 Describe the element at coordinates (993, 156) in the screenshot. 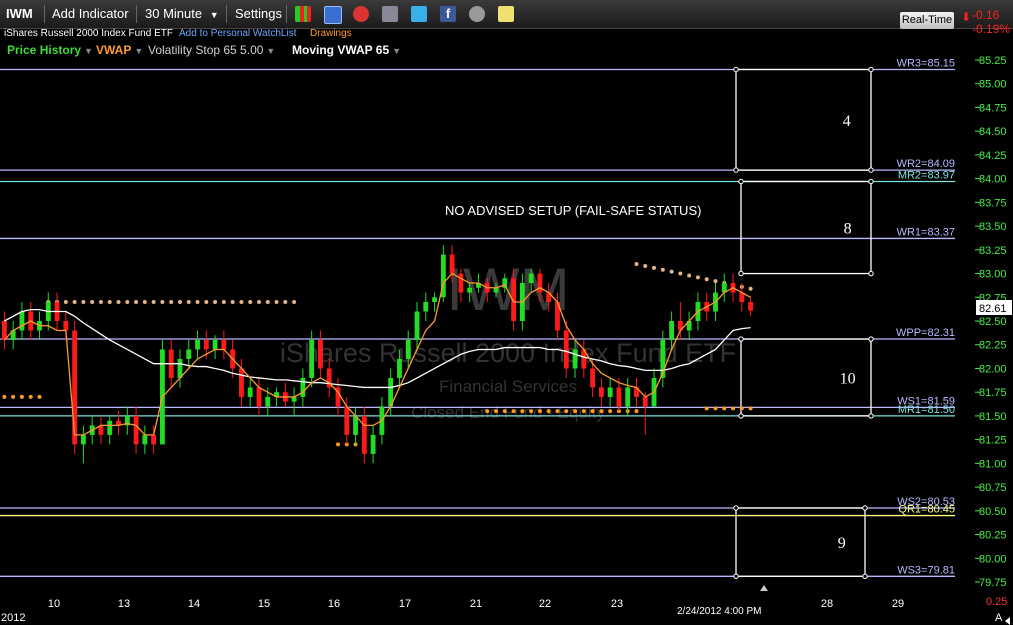

I see `y-tick-label: 84.25` at that location.